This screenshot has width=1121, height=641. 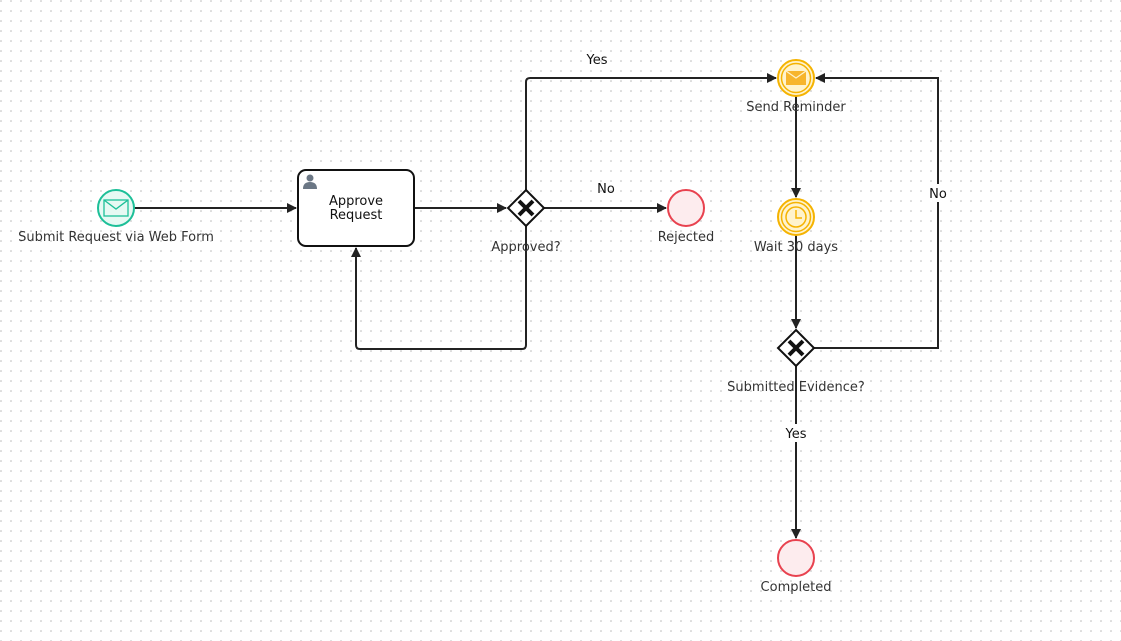 What do you see at coordinates (796, 587) in the screenshot?
I see `completed-label: Completed` at bounding box center [796, 587].